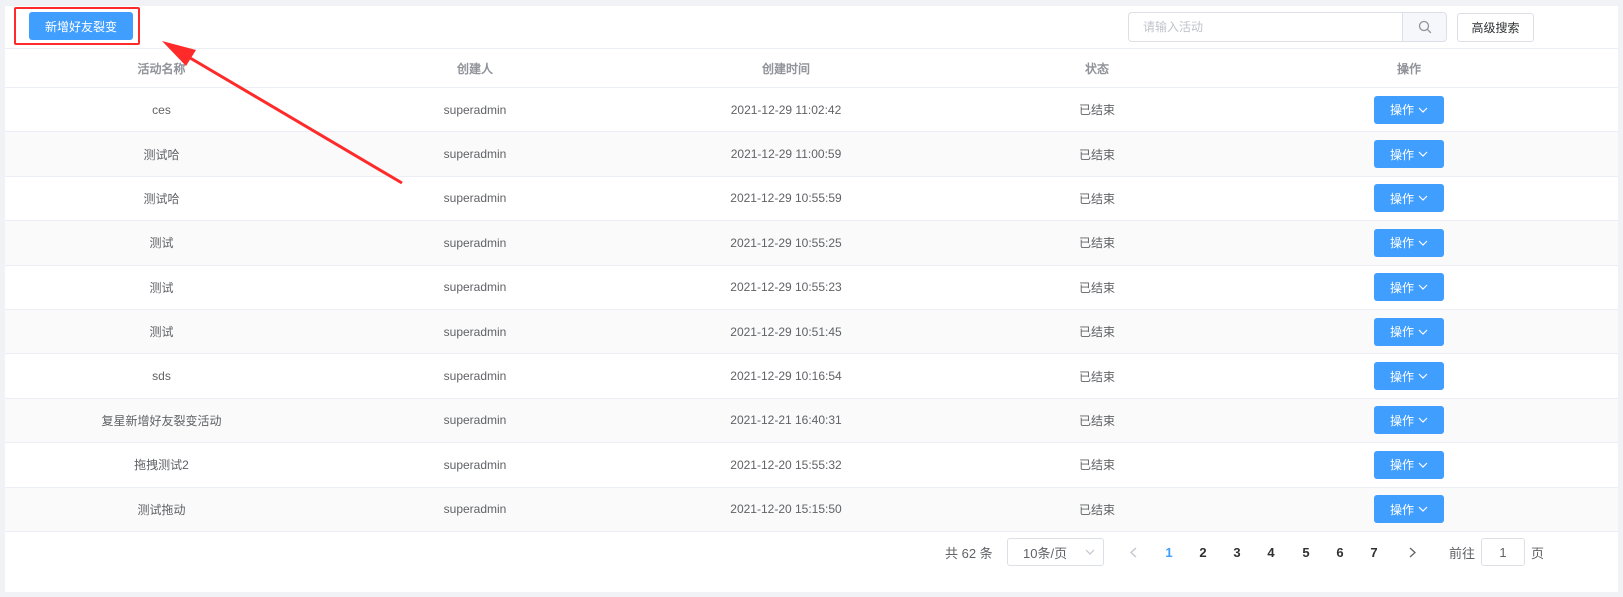  What do you see at coordinates (1237, 552) in the screenshot?
I see `page-3: 3` at bounding box center [1237, 552].